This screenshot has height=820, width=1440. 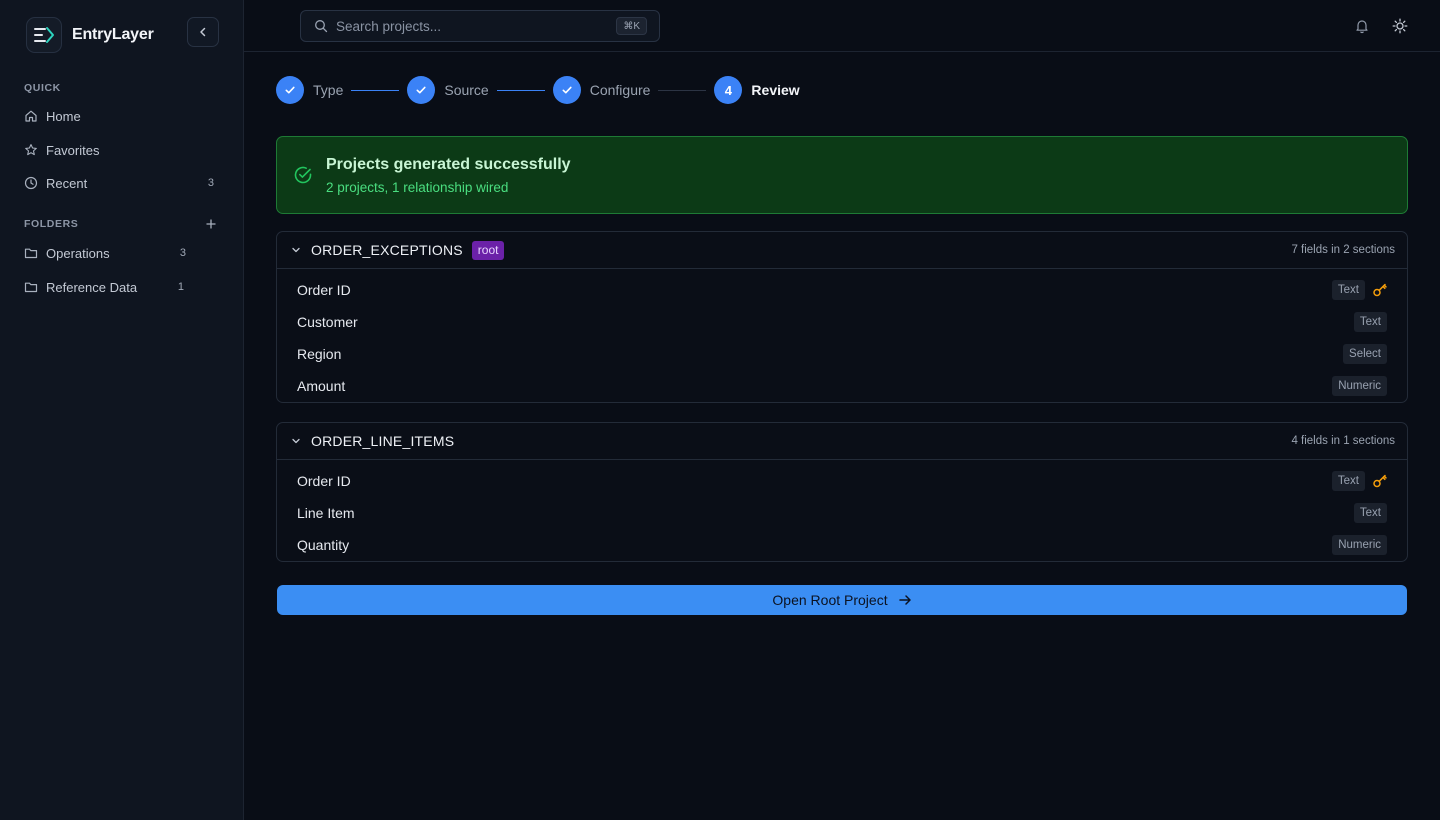 What do you see at coordinates (488, 250) in the screenshot?
I see `root-badge: root` at bounding box center [488, 250].